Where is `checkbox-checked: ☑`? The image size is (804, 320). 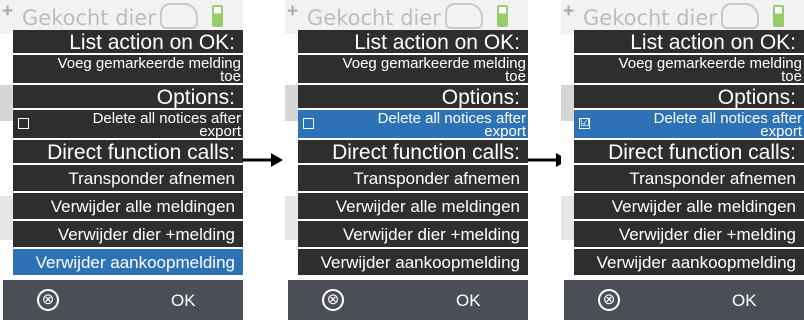
checkbox-checked: ☑ is located at coordinates (584, 123).